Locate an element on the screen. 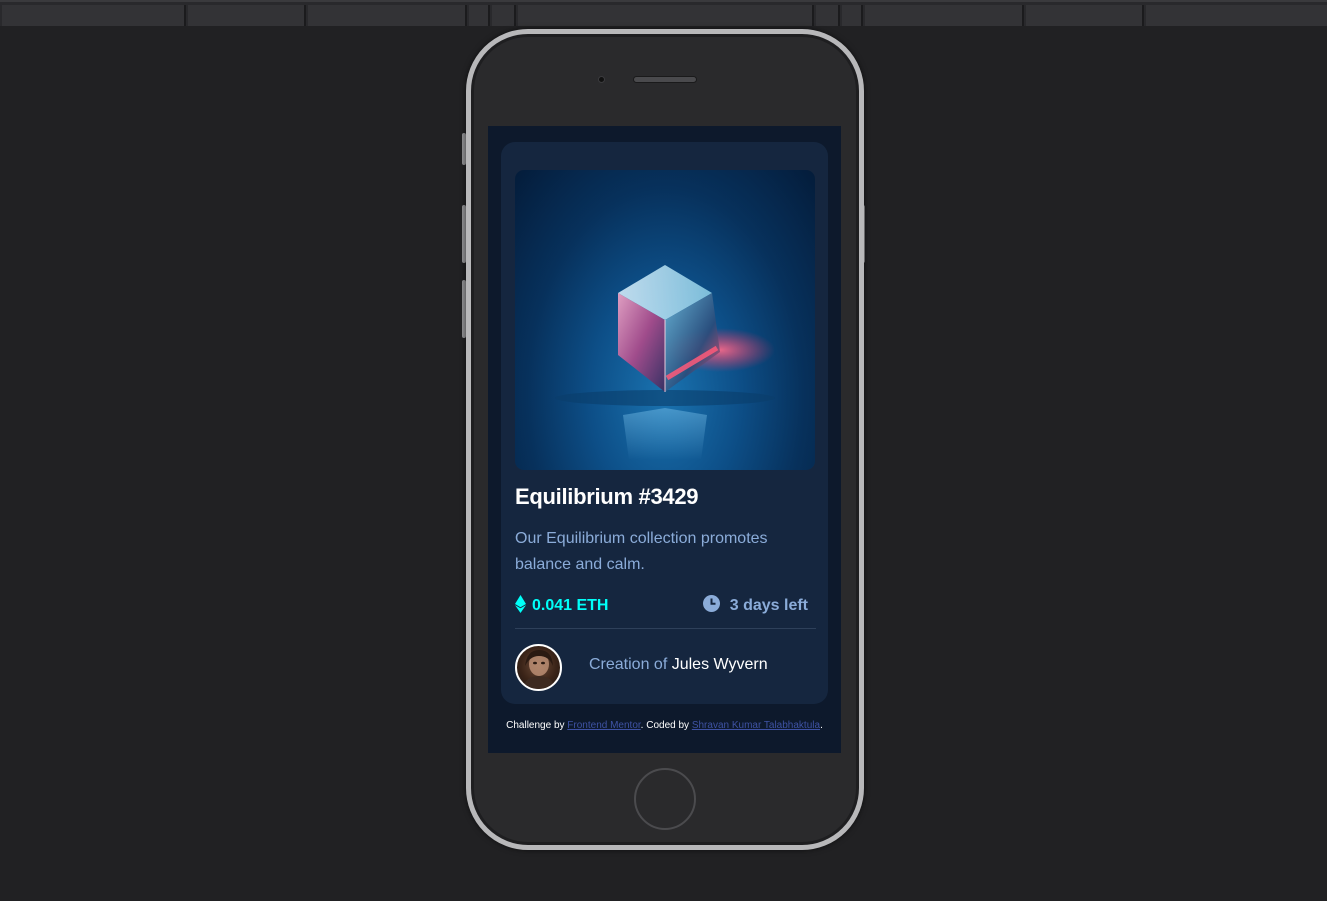 The width and height of the screenshot is (1327, 901). card-divider is located at coordinates (665, 628).